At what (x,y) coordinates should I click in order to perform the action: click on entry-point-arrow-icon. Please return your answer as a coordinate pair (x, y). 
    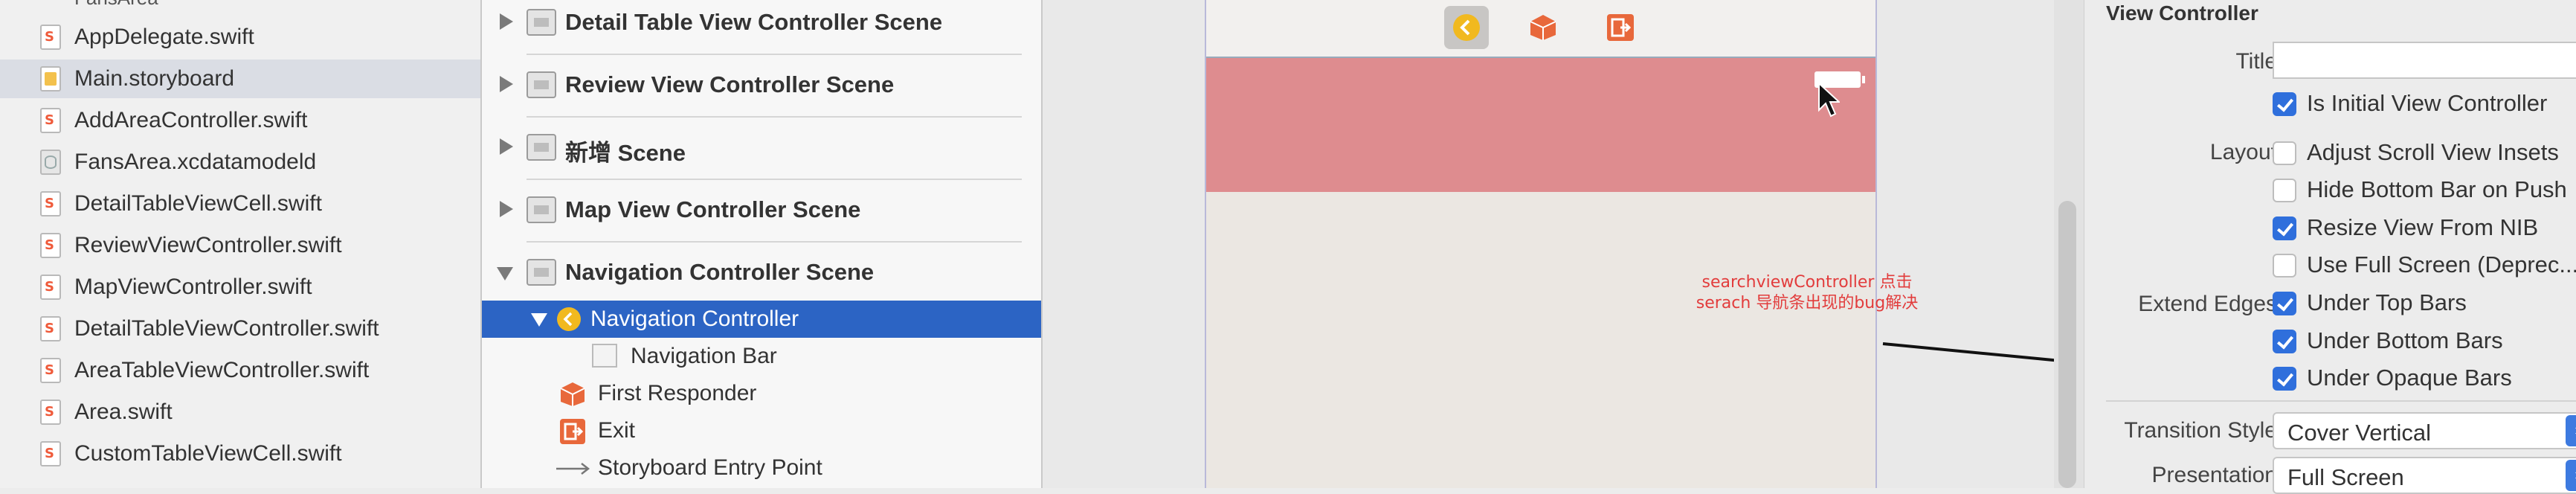
    Looking at the image, I should click on (573, 469).